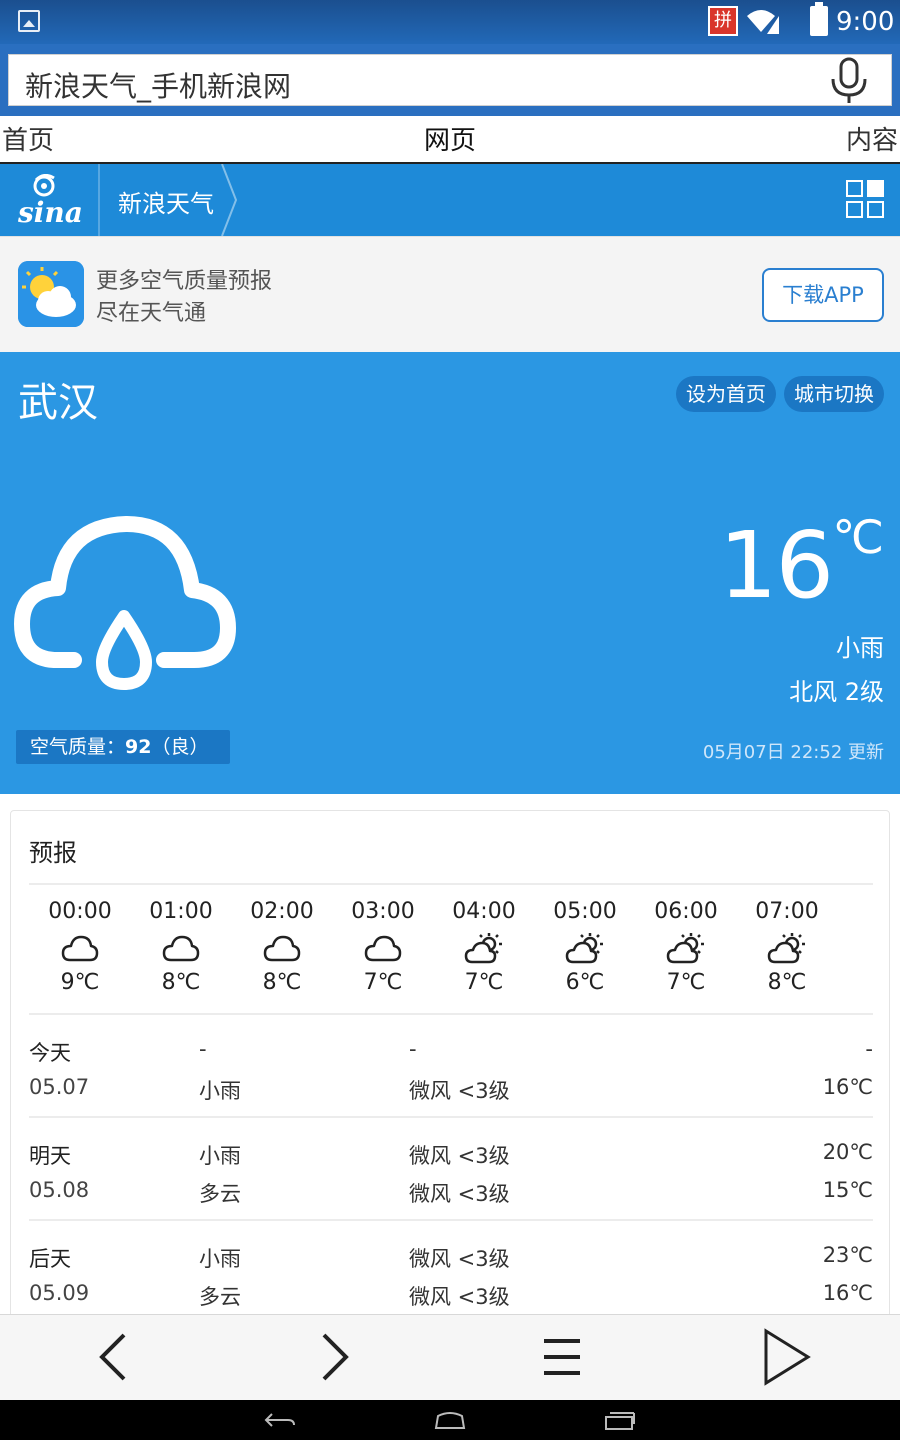 The height and width of the screenshot is (1440, 900). What do you see at coordinates (836, 692) in the screenshot?
I see `current-wind: 北风 2级` at bounding box center [836, 692].